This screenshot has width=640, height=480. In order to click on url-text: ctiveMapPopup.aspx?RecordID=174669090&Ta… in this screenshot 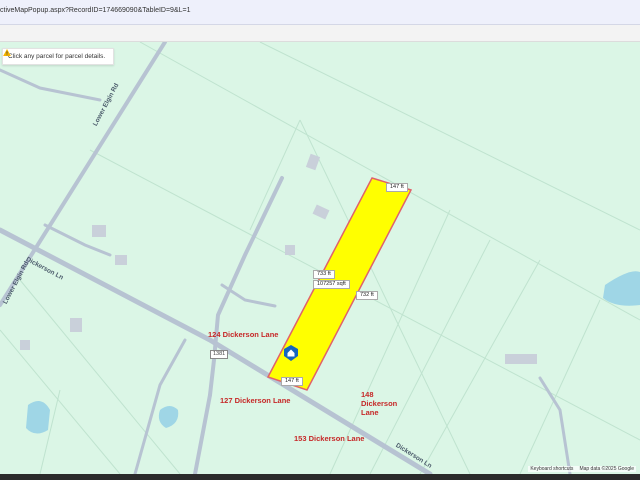, I will do `click(95, 10)`.